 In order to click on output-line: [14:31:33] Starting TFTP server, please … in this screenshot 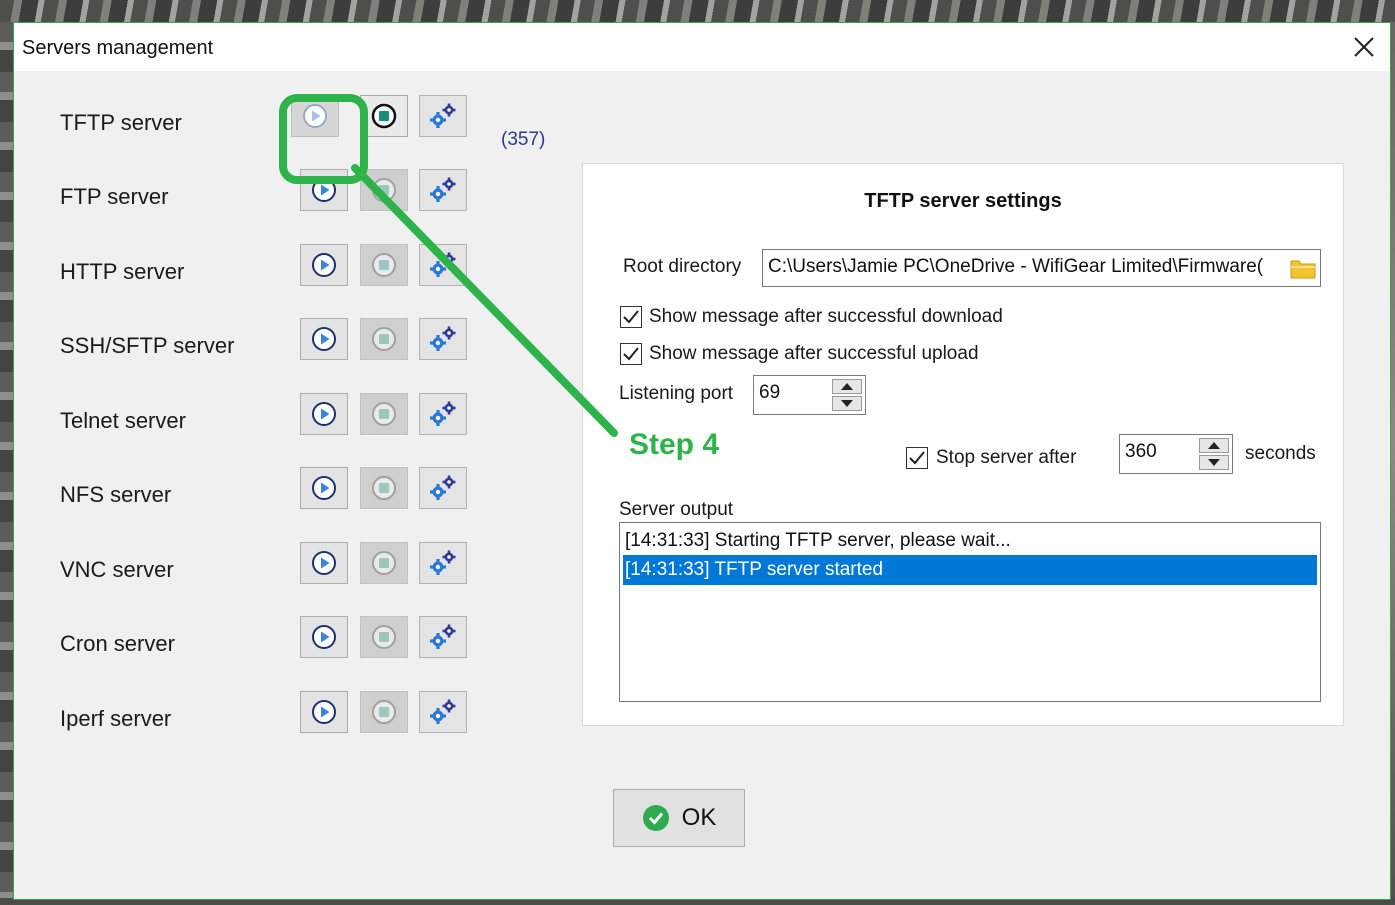, I will do `click(970, 541)`.